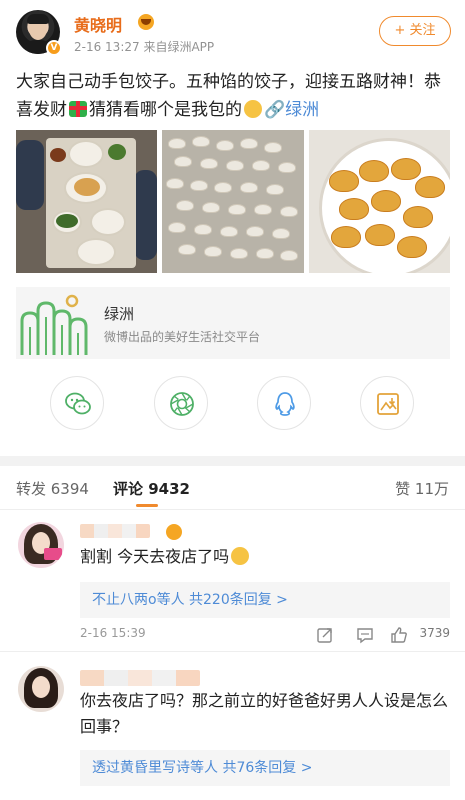 This screenshot has width=465, height=800. Describe the element at coordinates (52, 488) in the screenshot. I see `tab-reposts: 转发 6394` at that location.